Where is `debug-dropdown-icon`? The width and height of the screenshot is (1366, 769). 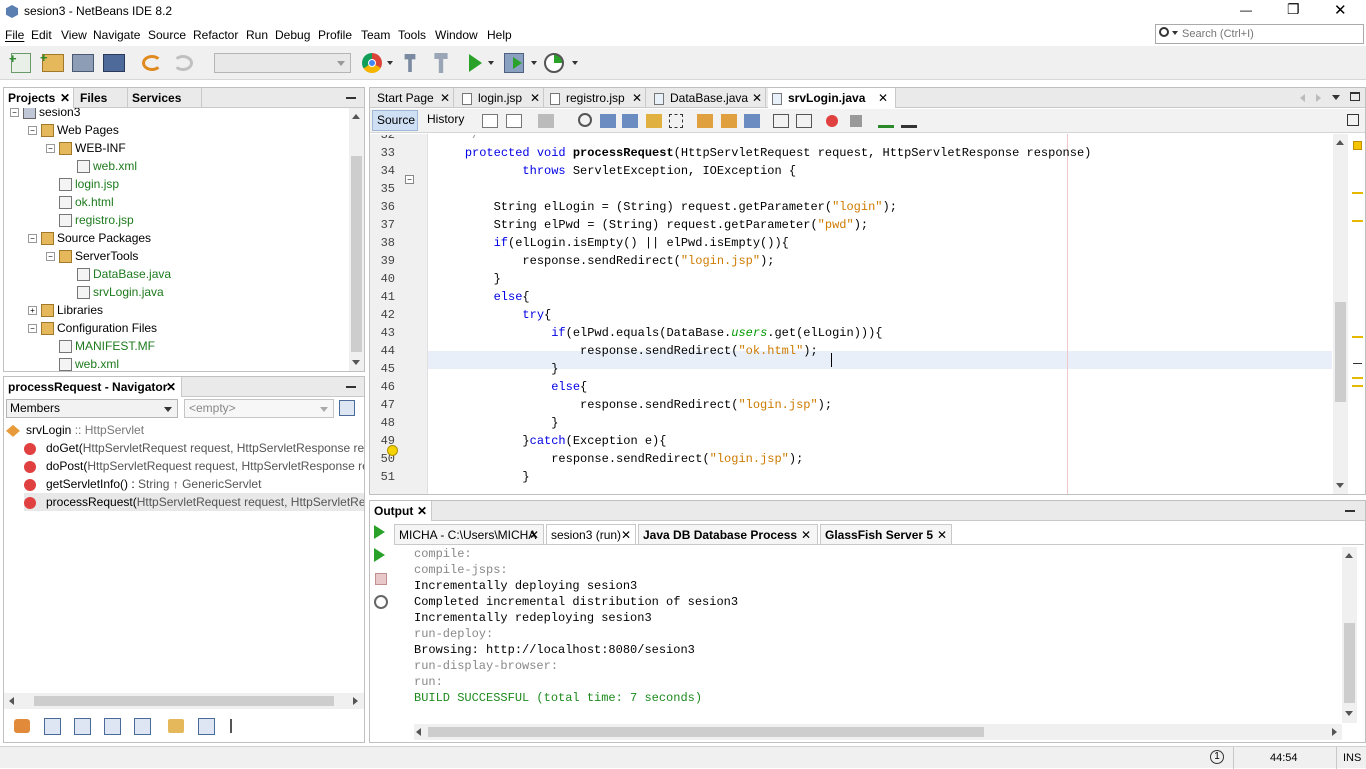 debug-dropdown-icon is located at coordinates (534, 63).